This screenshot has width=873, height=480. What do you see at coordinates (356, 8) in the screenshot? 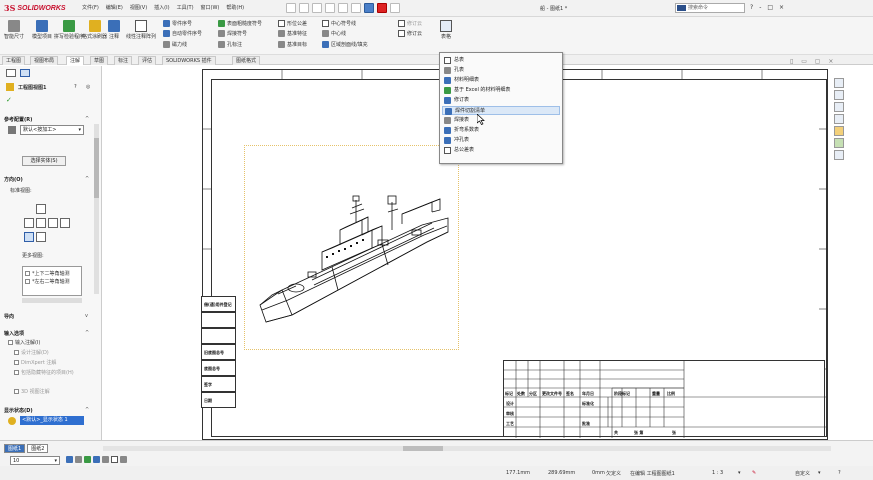
I see `undo-icon` at bounding box center [356, 8].